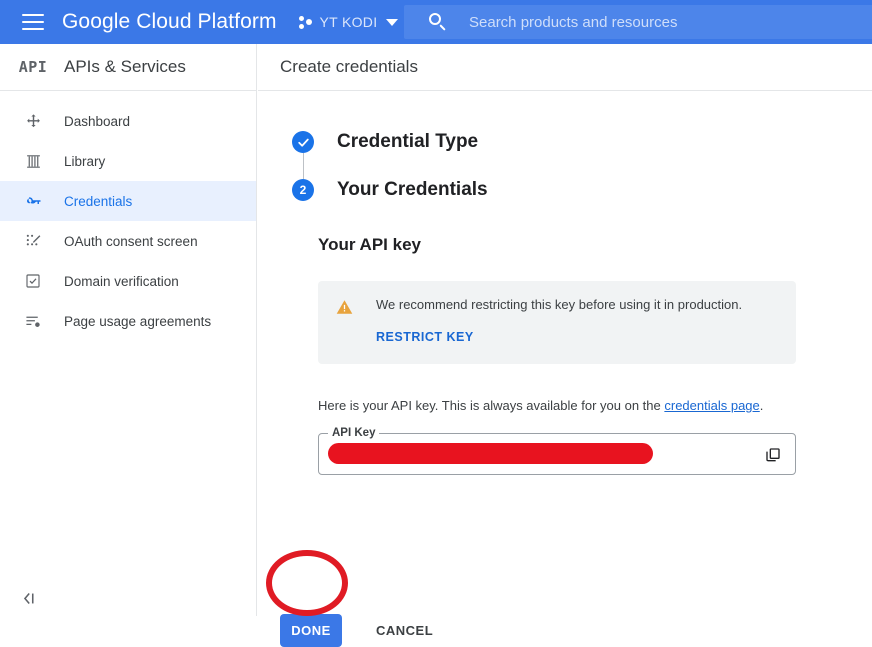 Image resolution: width=872 pixels, height=647 pixels. I want to click on key-icon, so click(33, 201).